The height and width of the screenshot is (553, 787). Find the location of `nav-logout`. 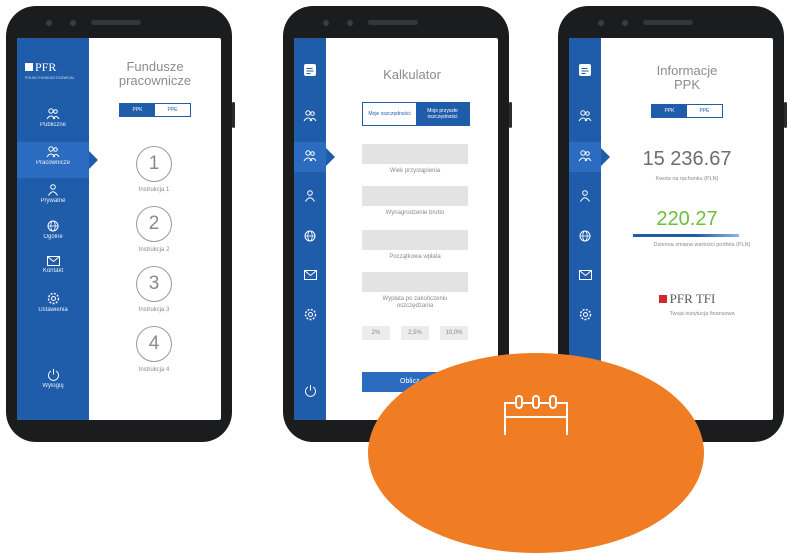

nav-logout is located at coordinates (310, 390).